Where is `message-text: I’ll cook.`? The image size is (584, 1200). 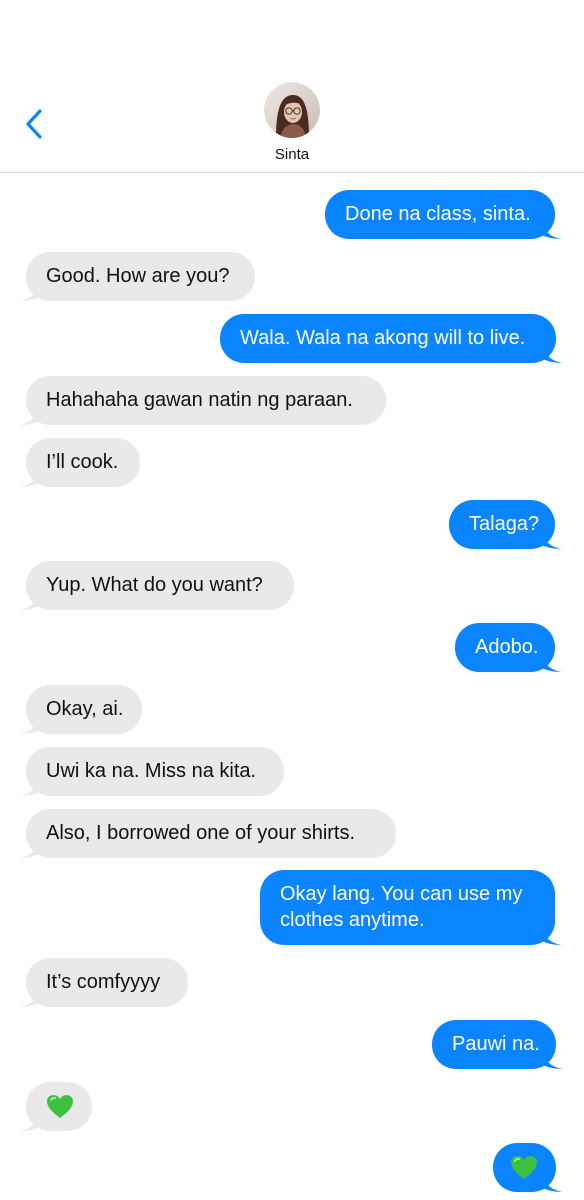 message-text: I’ll cook. is located at coordinates (82, 462).